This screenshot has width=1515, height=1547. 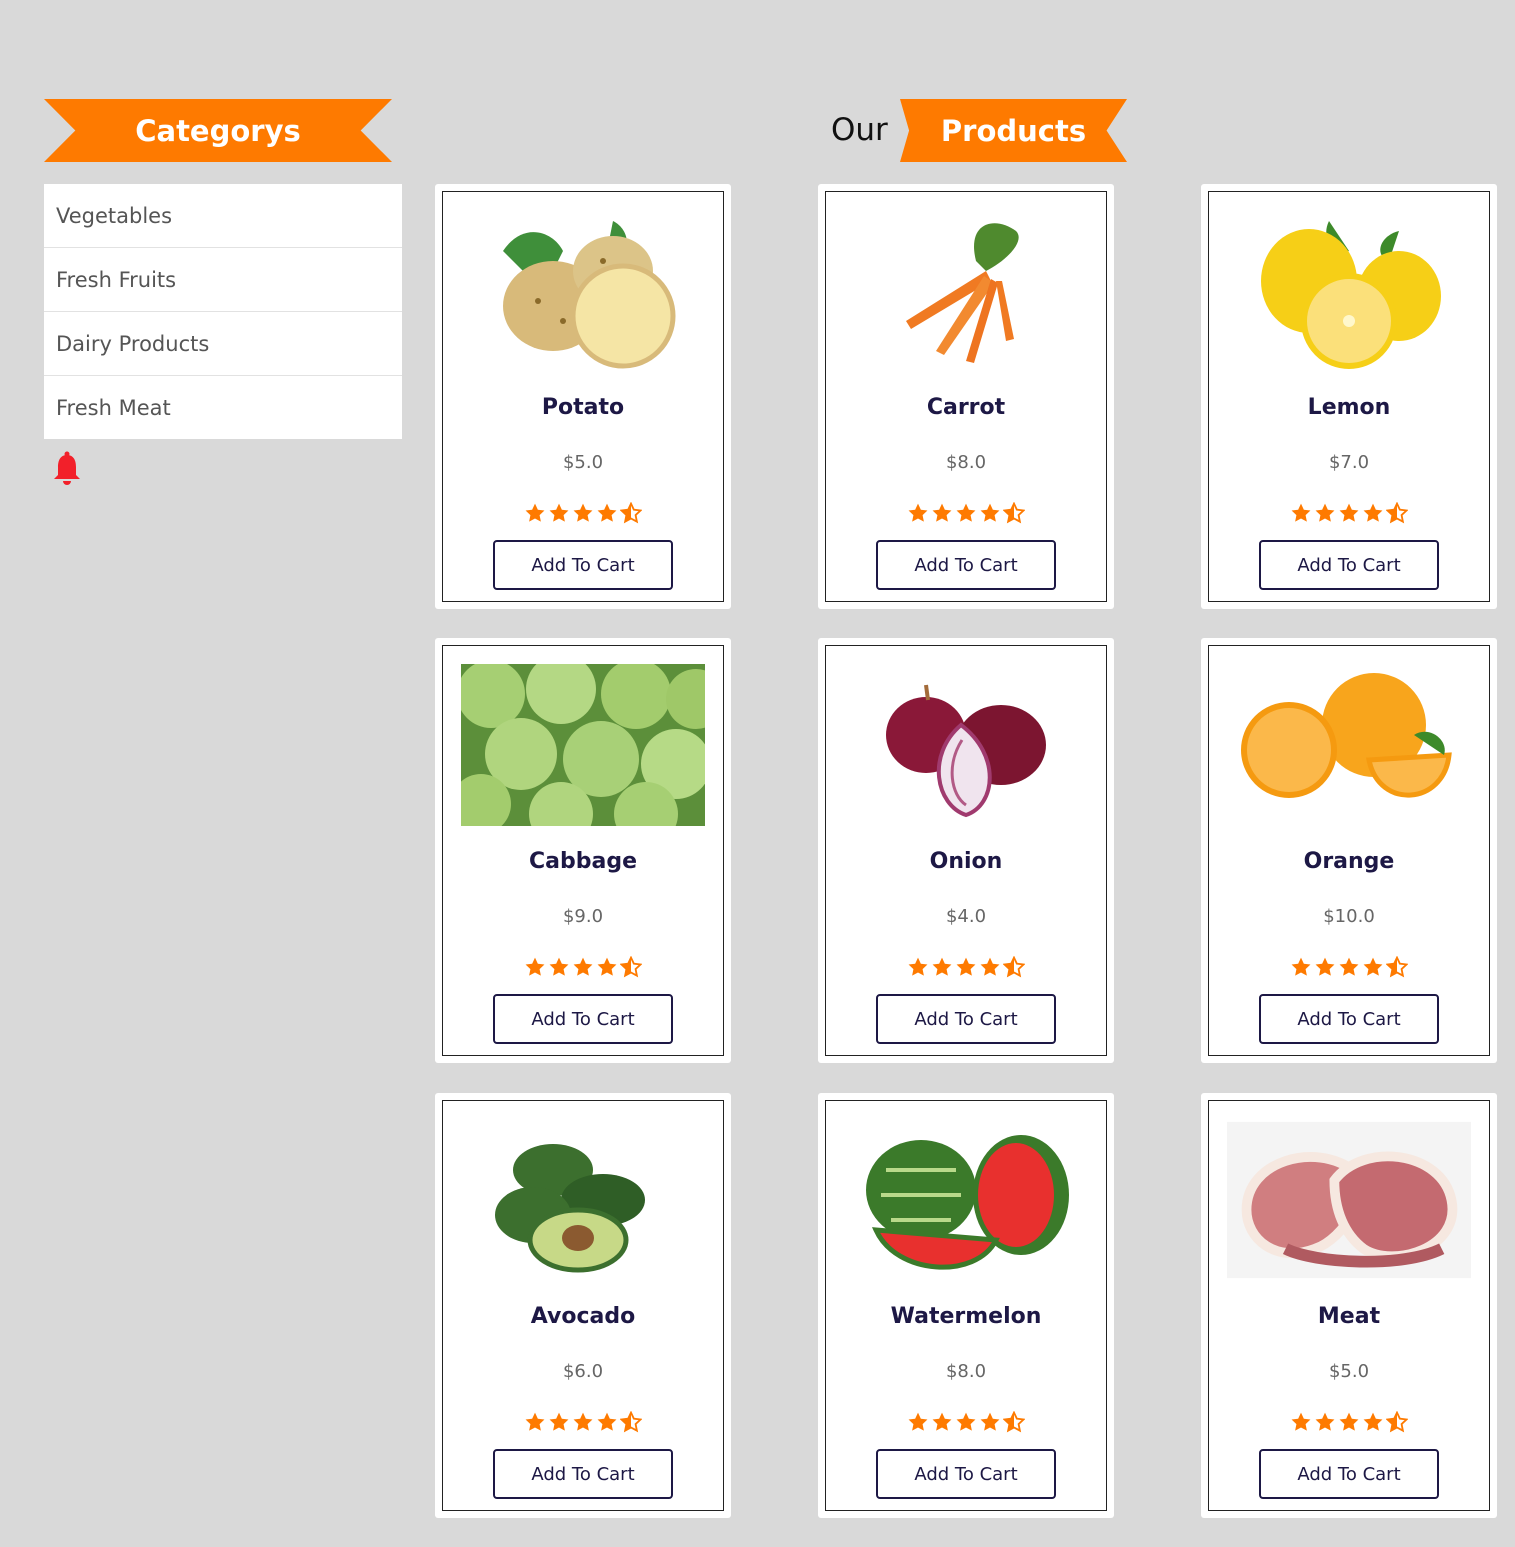 I want to click on product-card-carrot: Carrot $8.0 Add To Cart, so click(x=966, y=396).